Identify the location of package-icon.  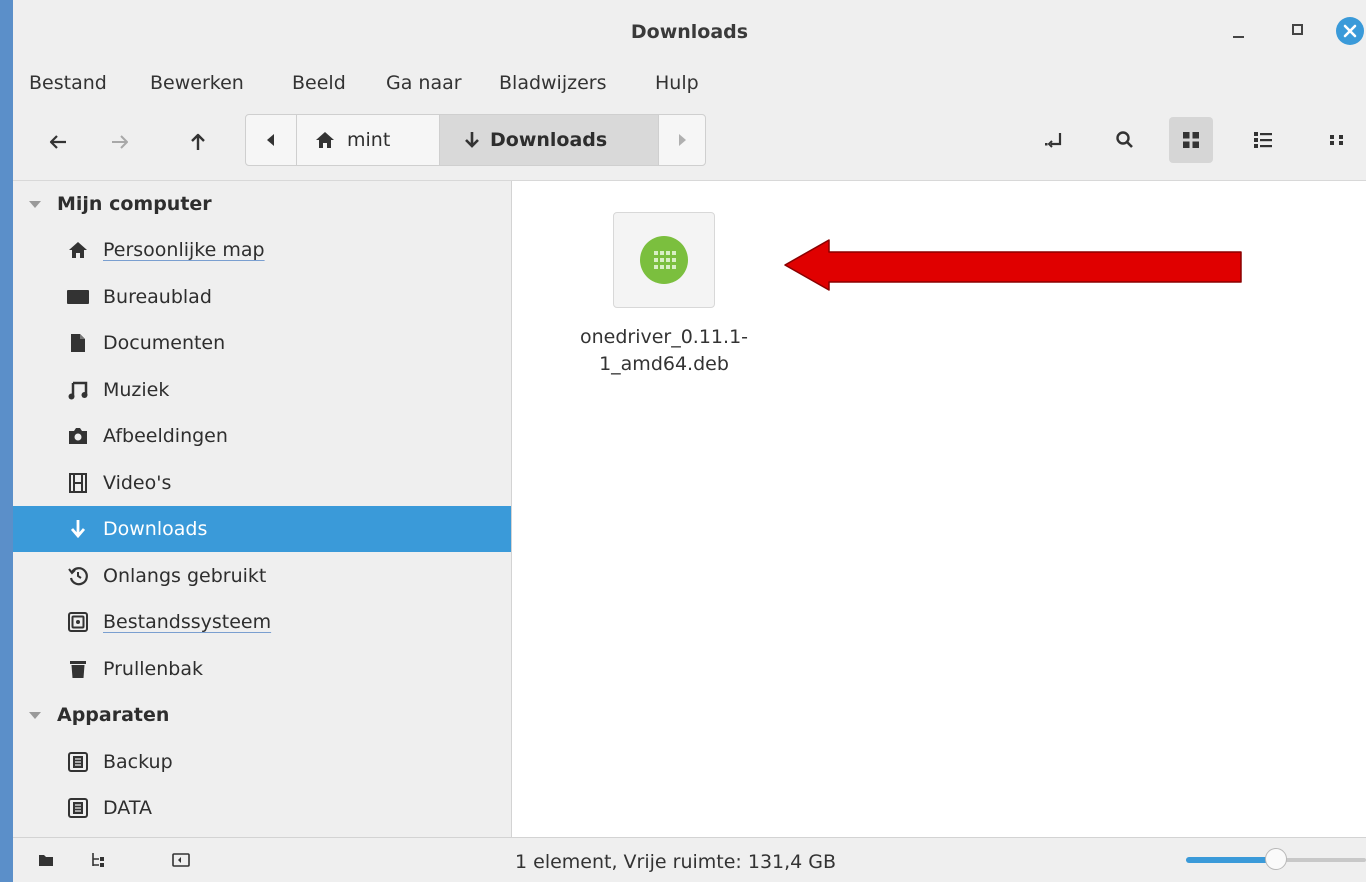
(664, 260).